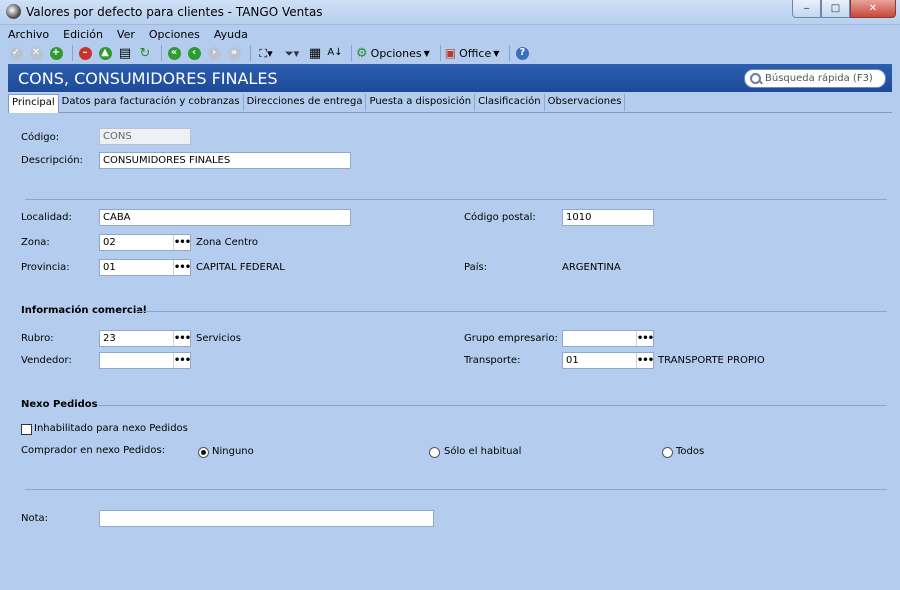 The width and height of the screenshot is (900, 590). I want to click on cancel-button: ✕, so click(36, 53).